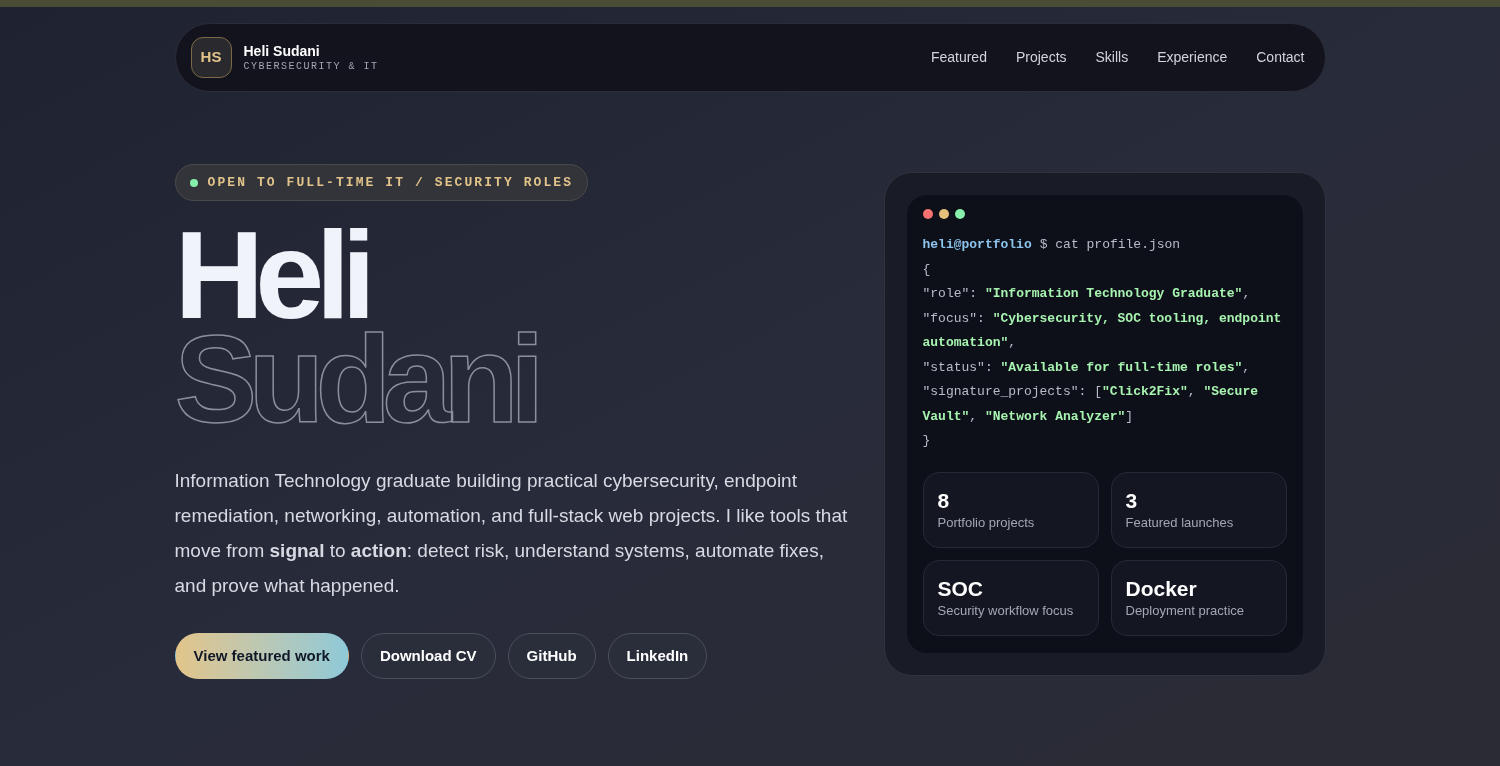  I want to click on stat-value: Docker, so click(1161, 588).